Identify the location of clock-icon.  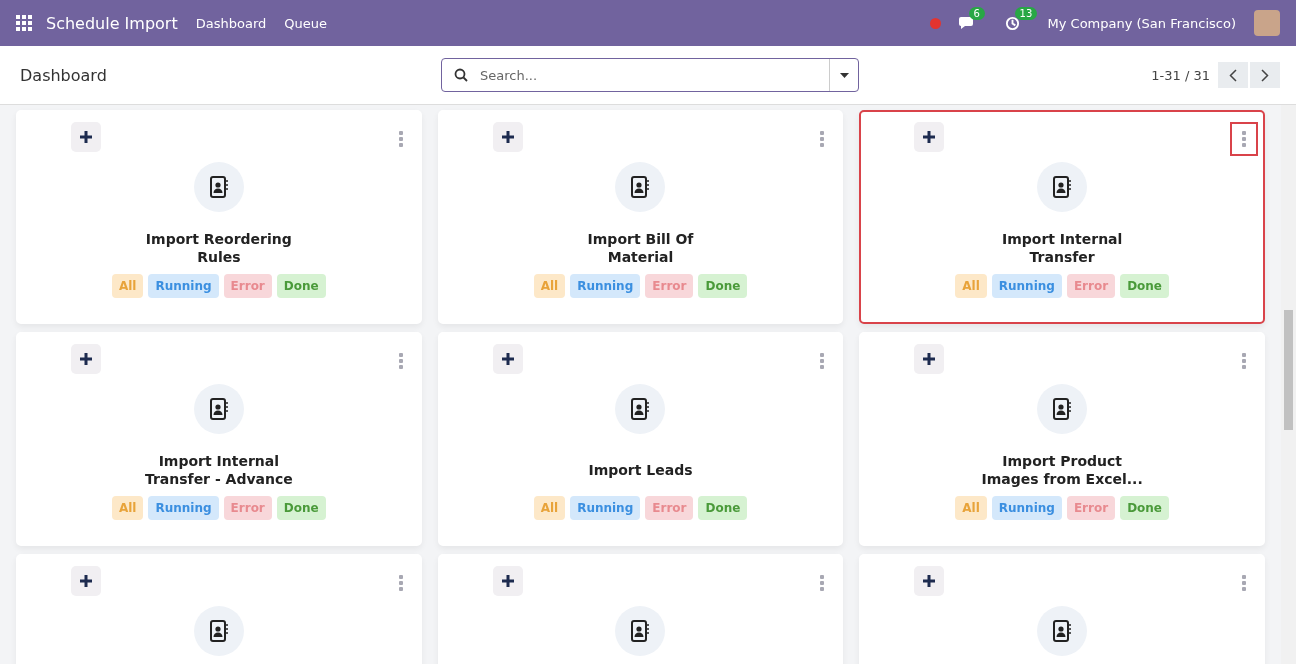
(1012, 23).